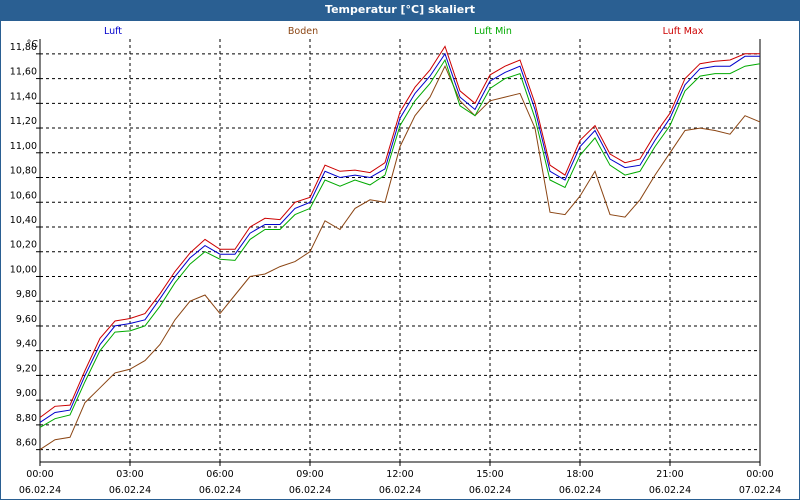 The width and height of the screenshot is (800, 500). Describe the element at coordinates (493, 31) in the screenshot. I see `legend-entry-luft-min: Luft Min` at that location.